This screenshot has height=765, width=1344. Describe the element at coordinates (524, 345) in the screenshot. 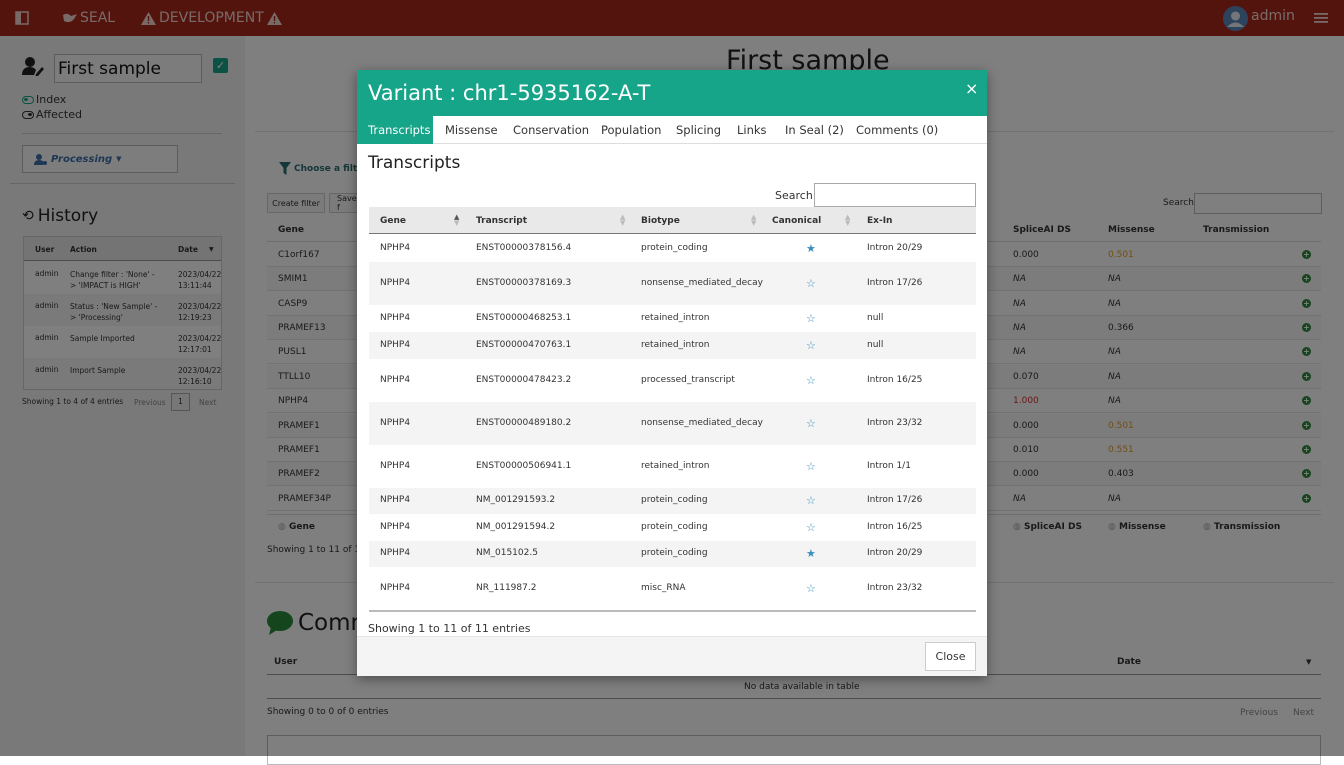

I see `transcript-id: ENST00000470763.1` at that location.